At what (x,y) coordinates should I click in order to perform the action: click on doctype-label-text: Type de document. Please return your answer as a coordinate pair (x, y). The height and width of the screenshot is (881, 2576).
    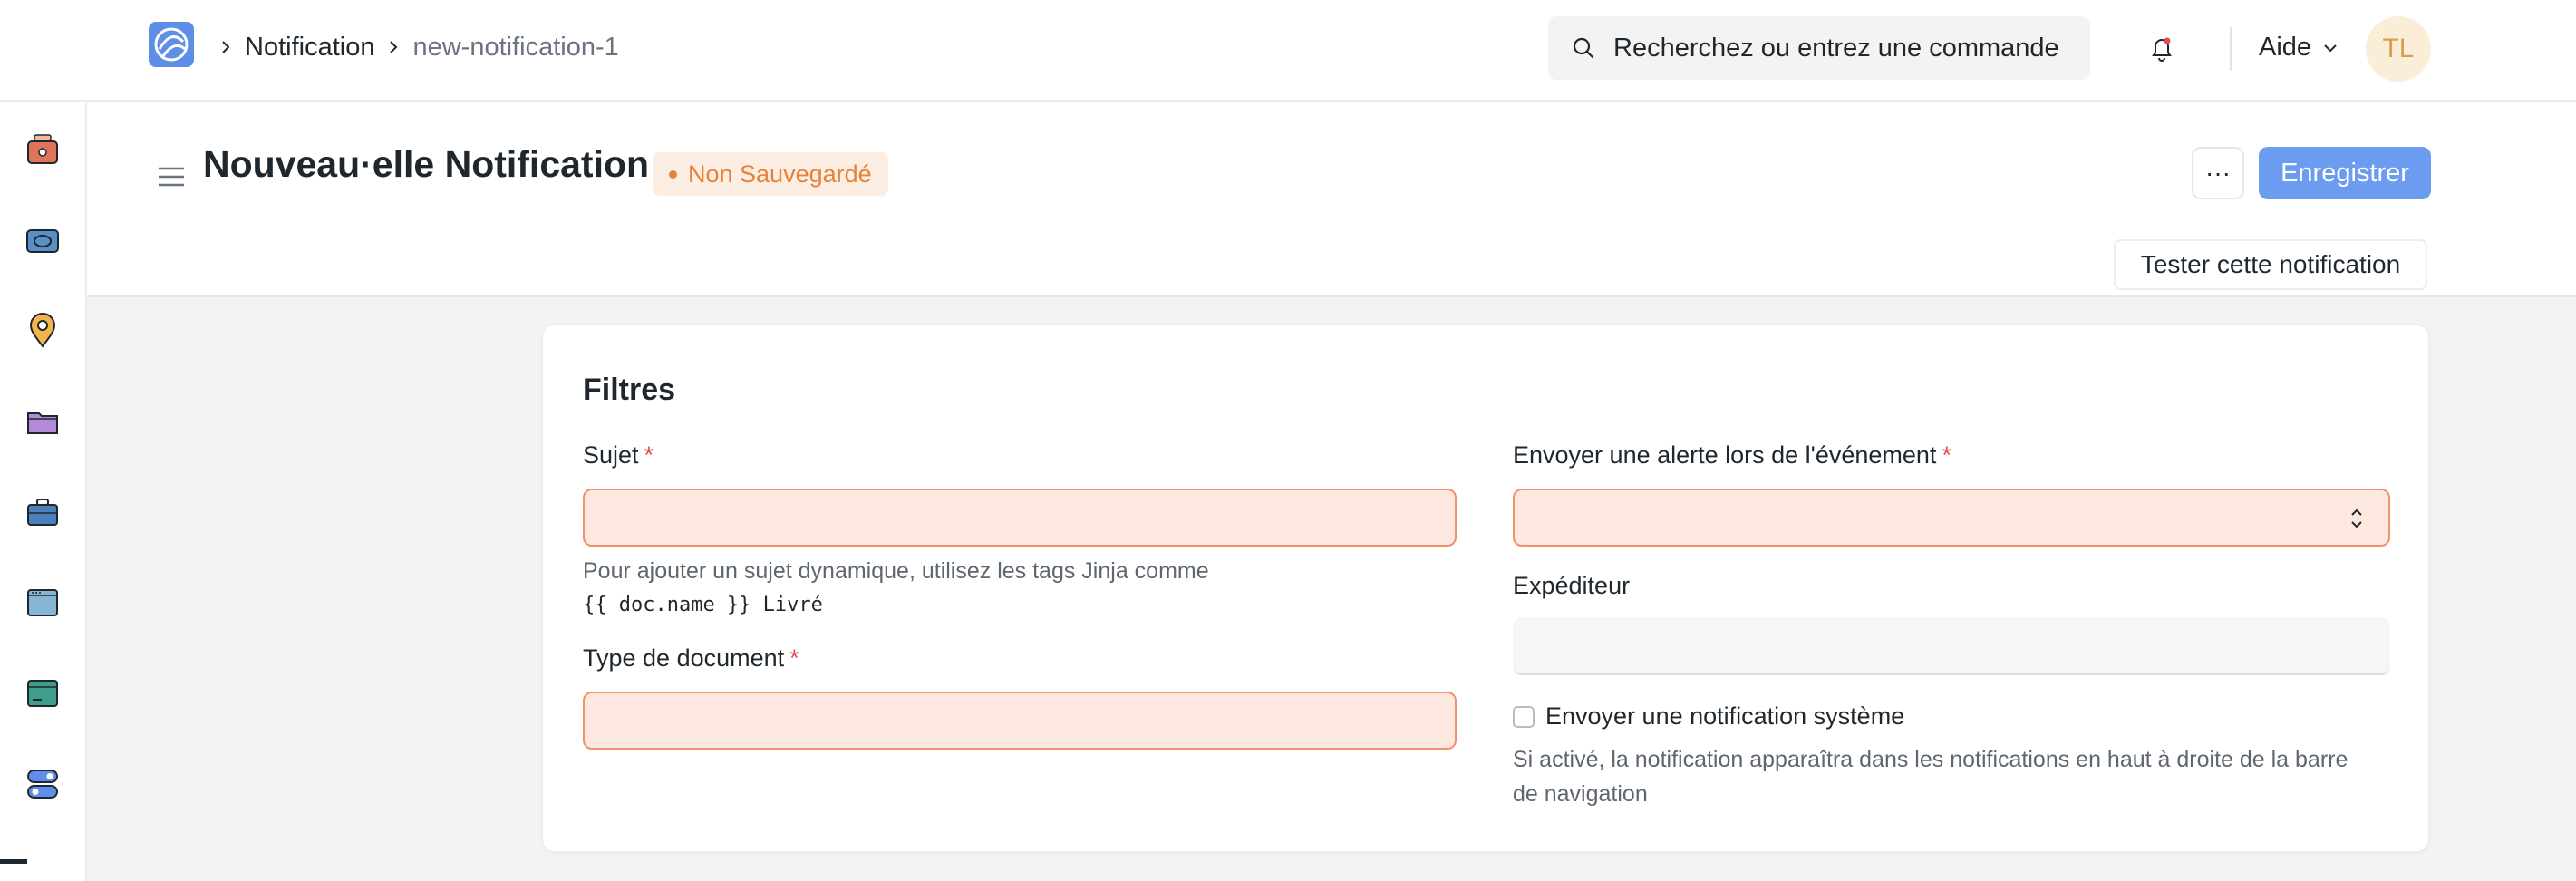
    Looking at the image, I should click on (684, 658).